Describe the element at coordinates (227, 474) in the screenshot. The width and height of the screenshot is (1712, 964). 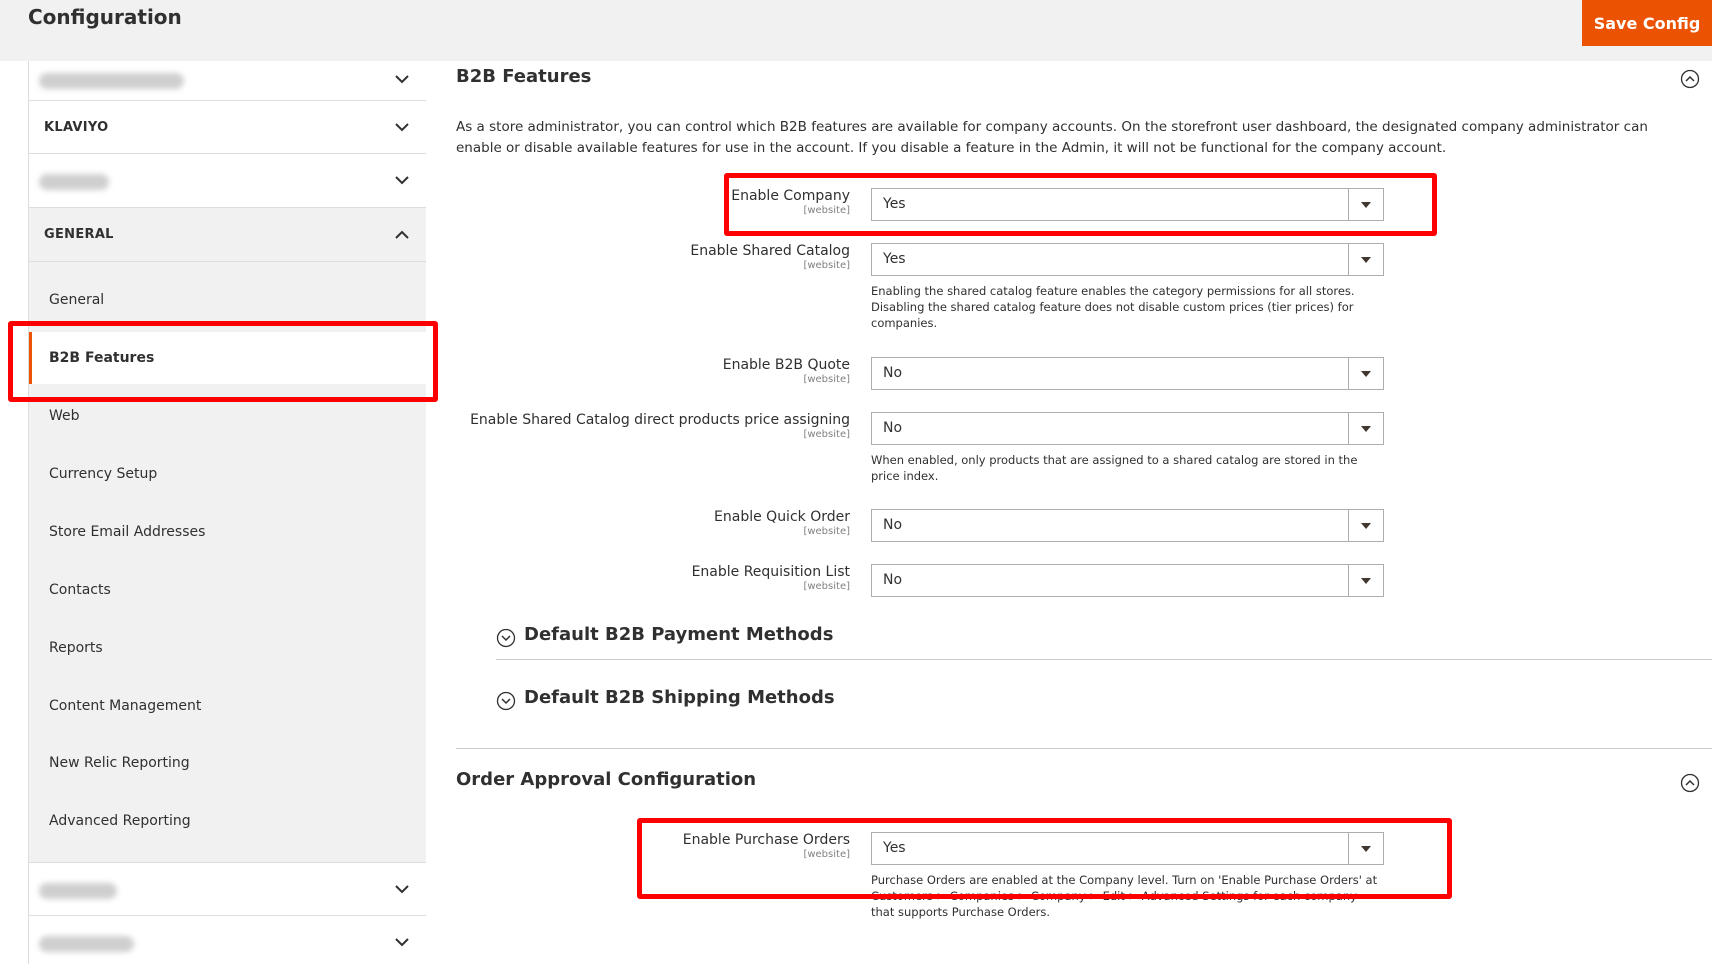
I see `sidebar-item-currency-setup: Currency Setup` at that location.